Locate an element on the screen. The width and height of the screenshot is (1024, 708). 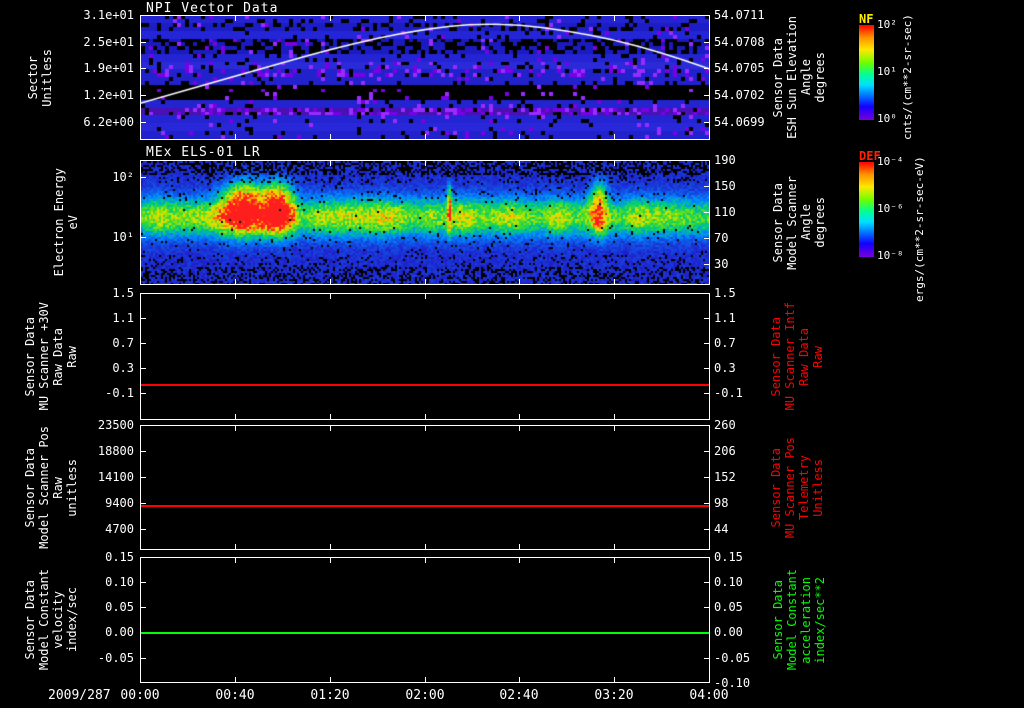
y-axis-label-line: eV is located at coordinates (72, 222).